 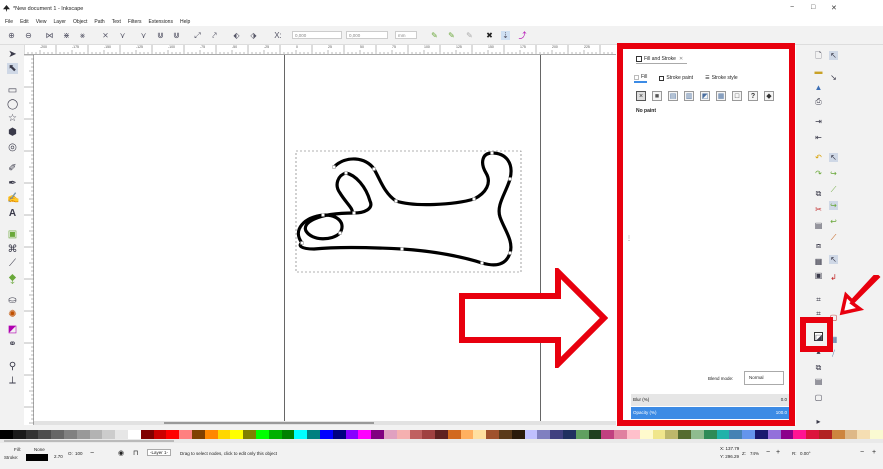 I want to click on show-transform-handles-icon: ✎, so click(x=469, y=35).